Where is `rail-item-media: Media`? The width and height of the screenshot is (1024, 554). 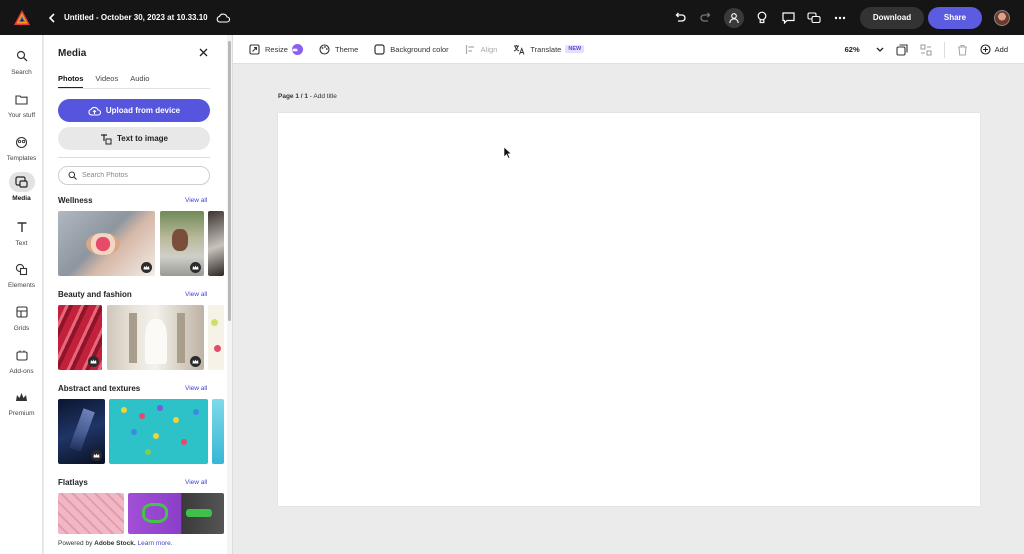
rail-item-media: Media is located at coordinates (21, 192).